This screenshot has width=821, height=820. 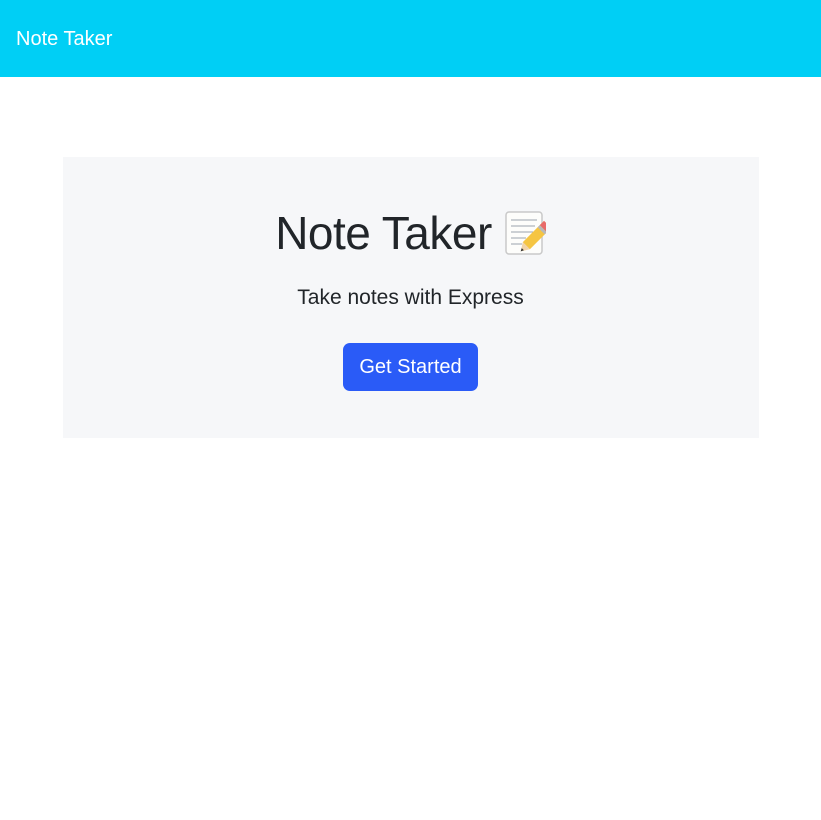 I want to click on navbar-brand-link: Note Taker, so click(x=64, y=39).